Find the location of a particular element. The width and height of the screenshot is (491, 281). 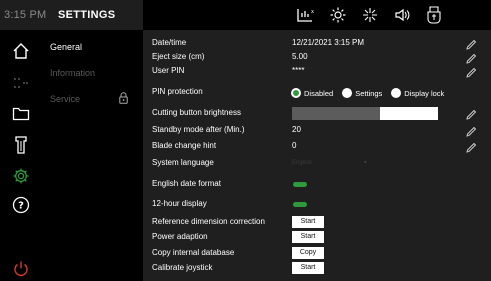

folder-icon is located at coordinates (21, 114).